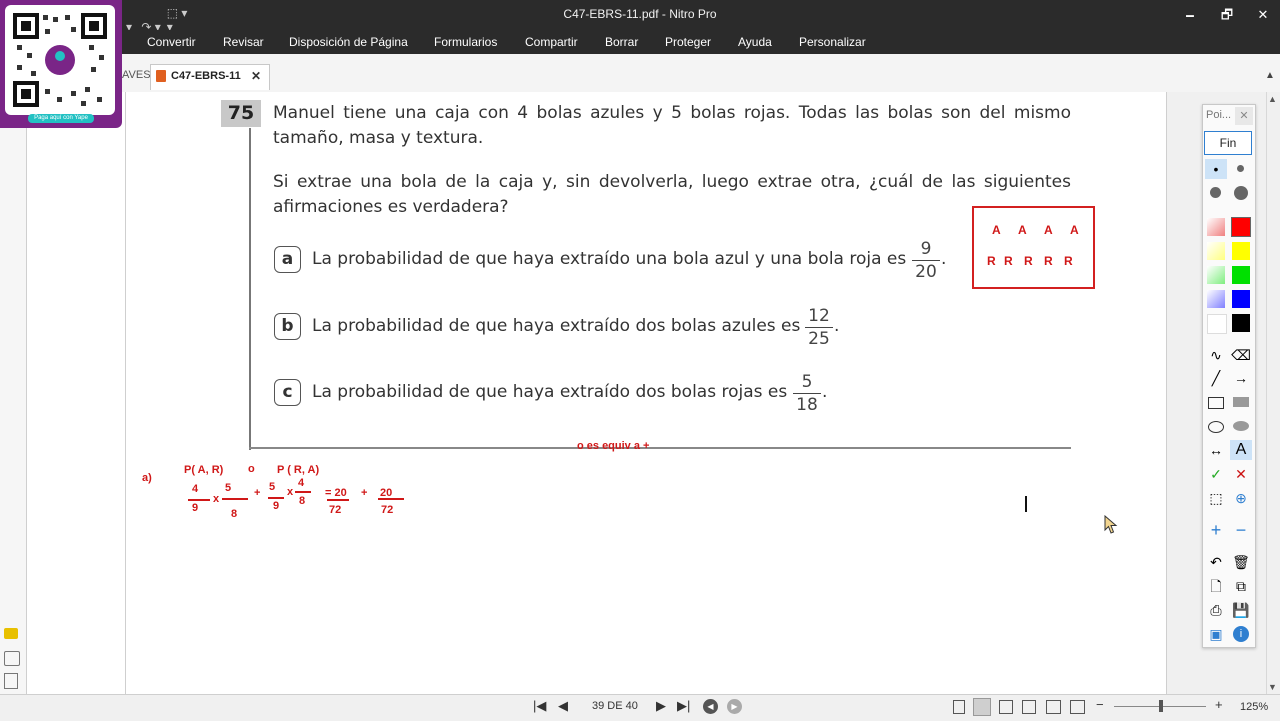 The image size is (1280, 721). What do you see at coordinates (11, 633) in the screenshot?
I see `comments-icon` at bounding box center [11, 633].